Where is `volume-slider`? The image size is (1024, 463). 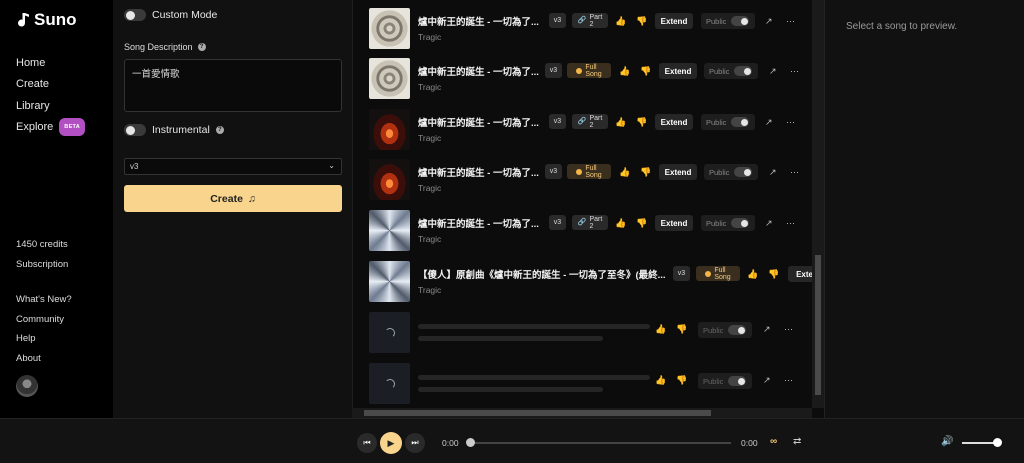
volume-slider is located at coordinates (979, 443).